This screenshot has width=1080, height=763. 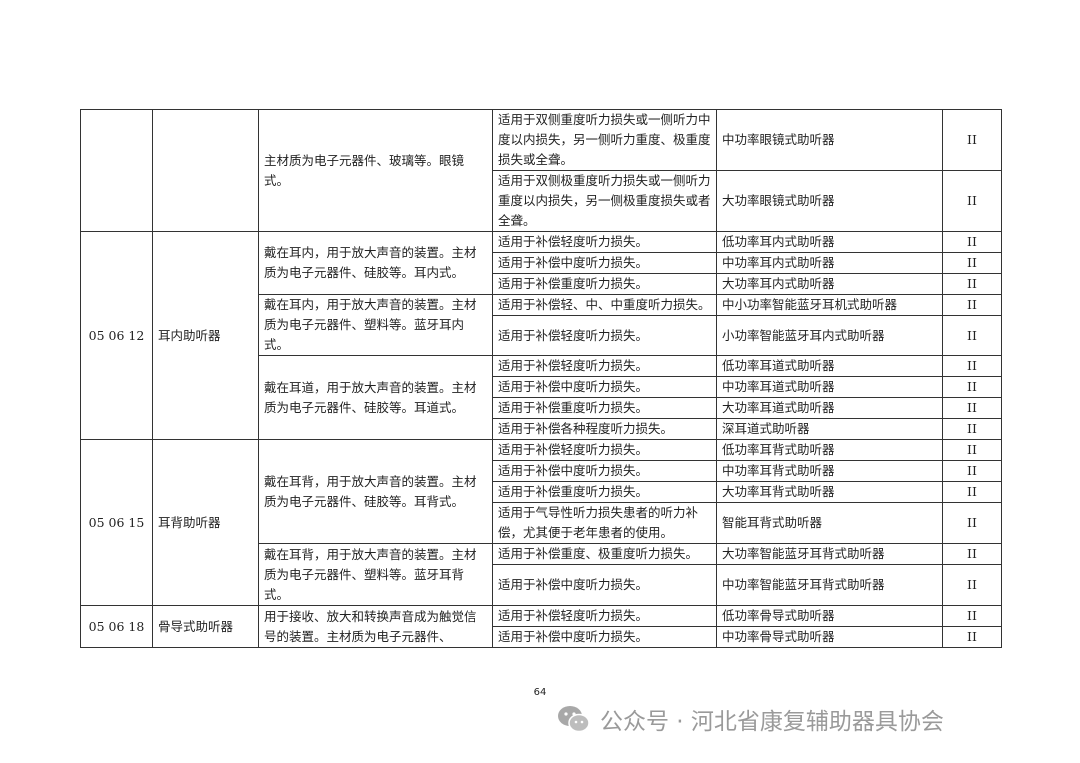 I want to click on usage-cell: 适用于补偿重度、极重度听力损失。, so click(x=604, y=554).